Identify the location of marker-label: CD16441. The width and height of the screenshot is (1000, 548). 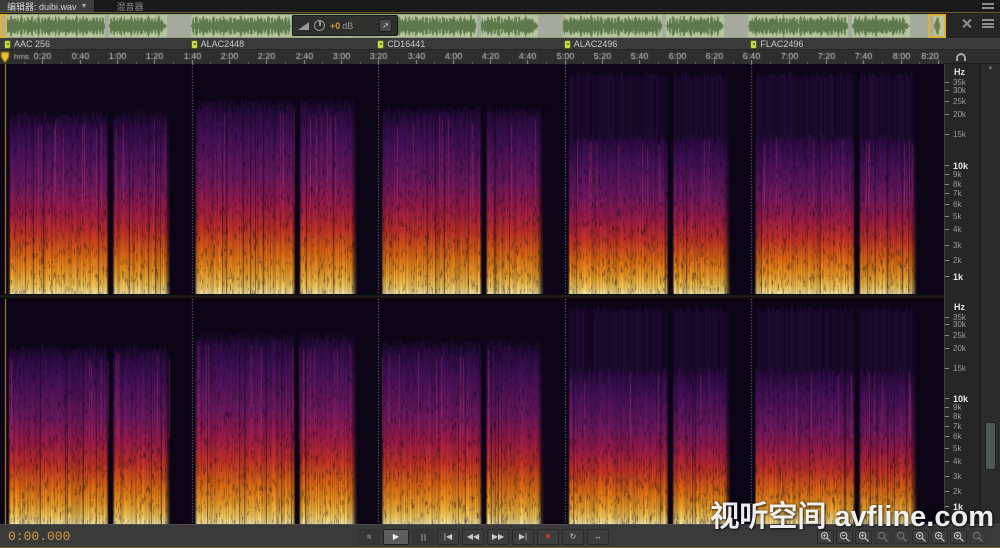
(406, 44).